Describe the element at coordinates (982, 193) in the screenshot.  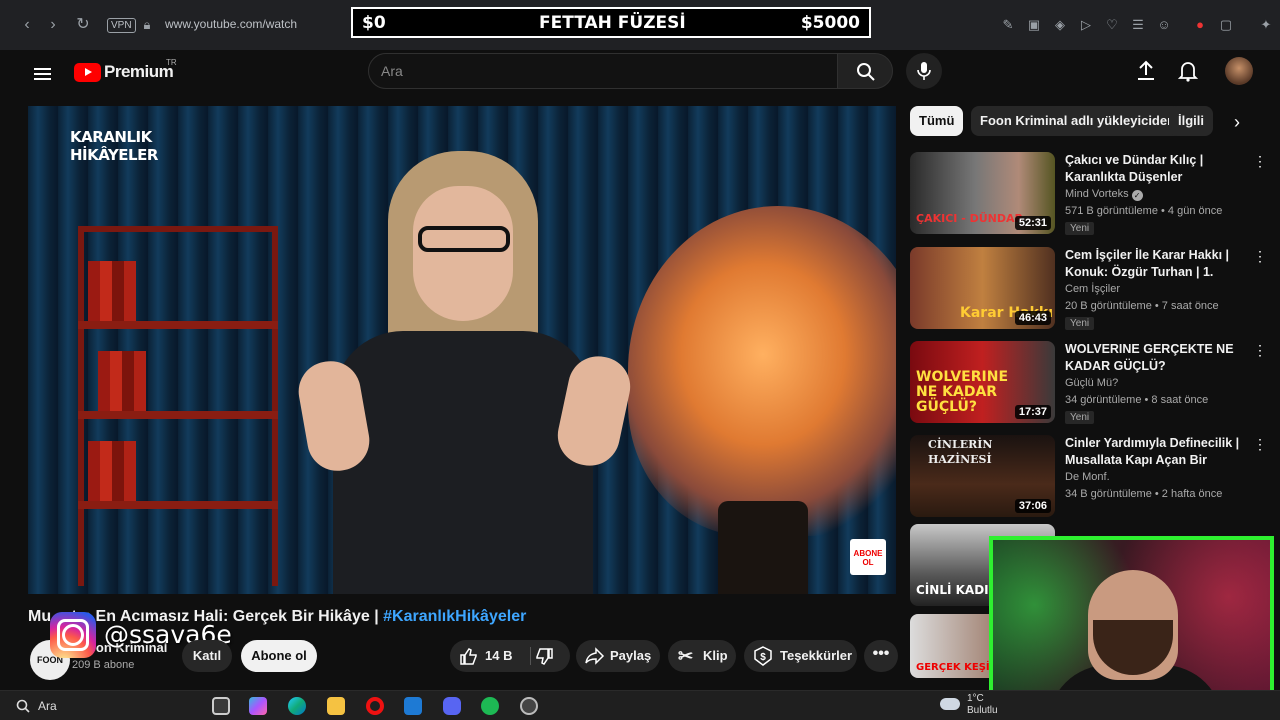
I see `video-thumbnail: ÇAKICI - DÜNDAR 52:31` at that location.